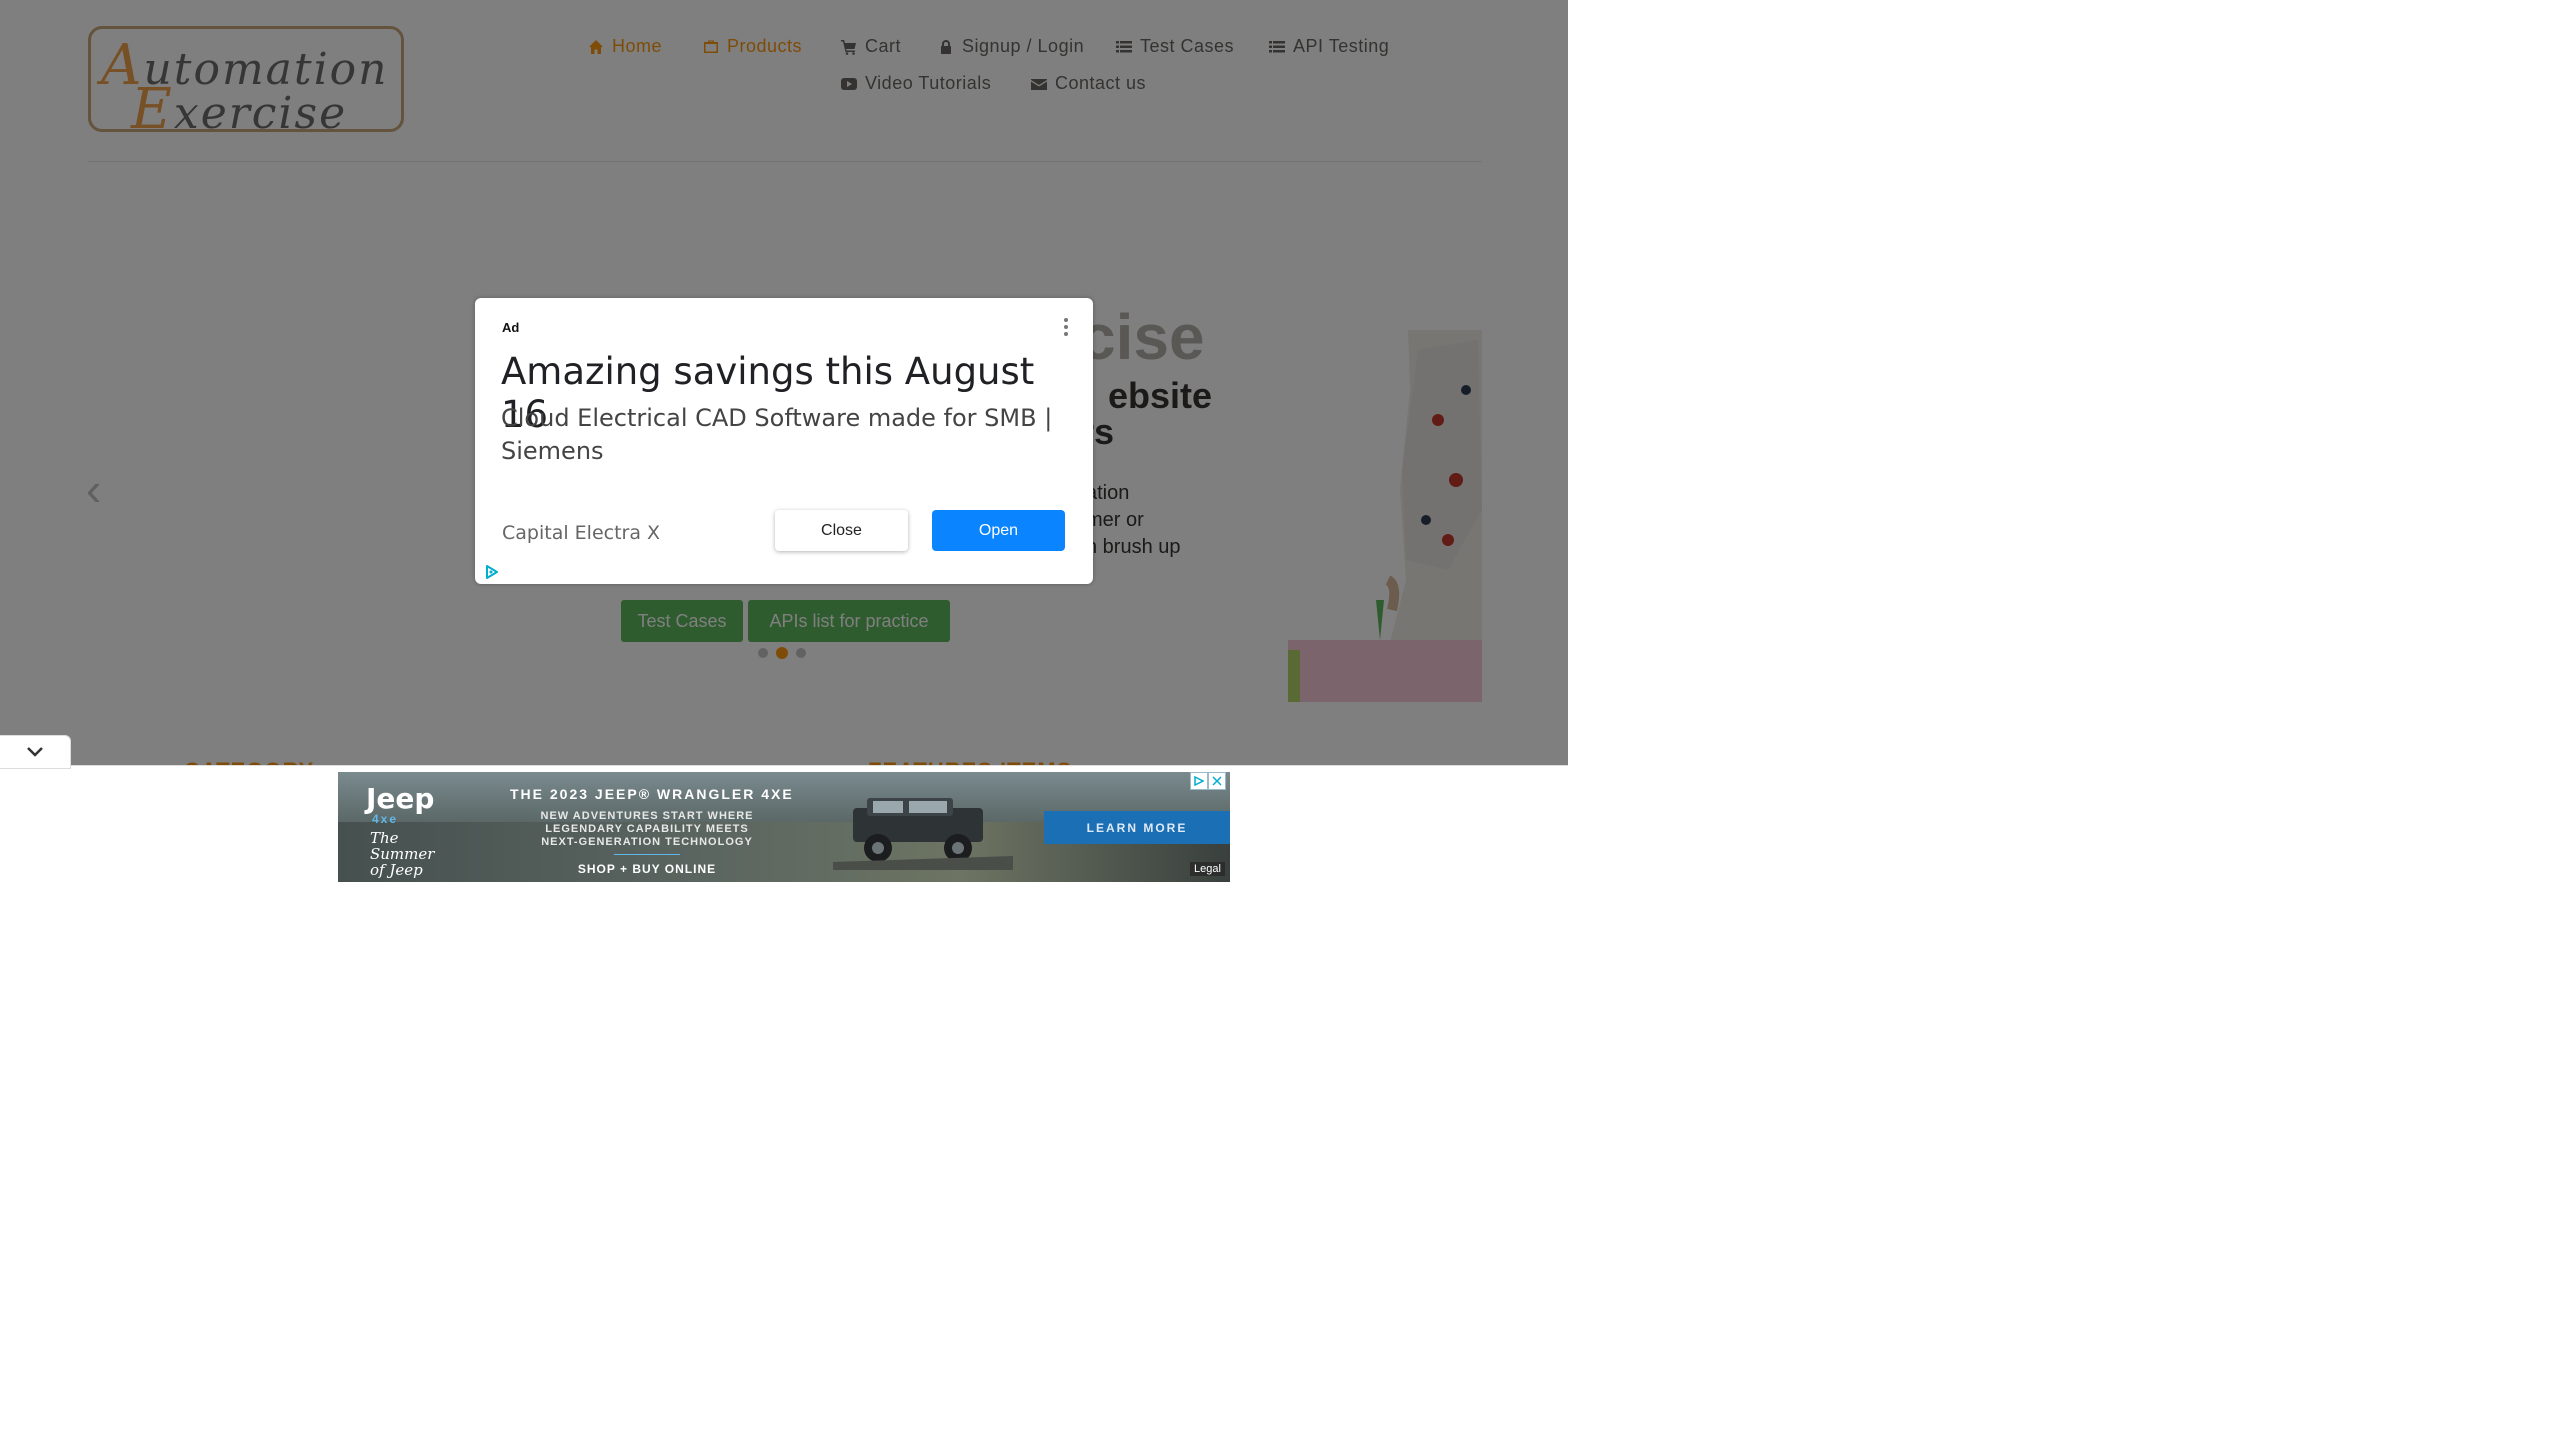 The image size is (2560, 1440). Describe the element at coordinates (1217, 781) in the screenshot. I see `close-ad-icon` at that location.